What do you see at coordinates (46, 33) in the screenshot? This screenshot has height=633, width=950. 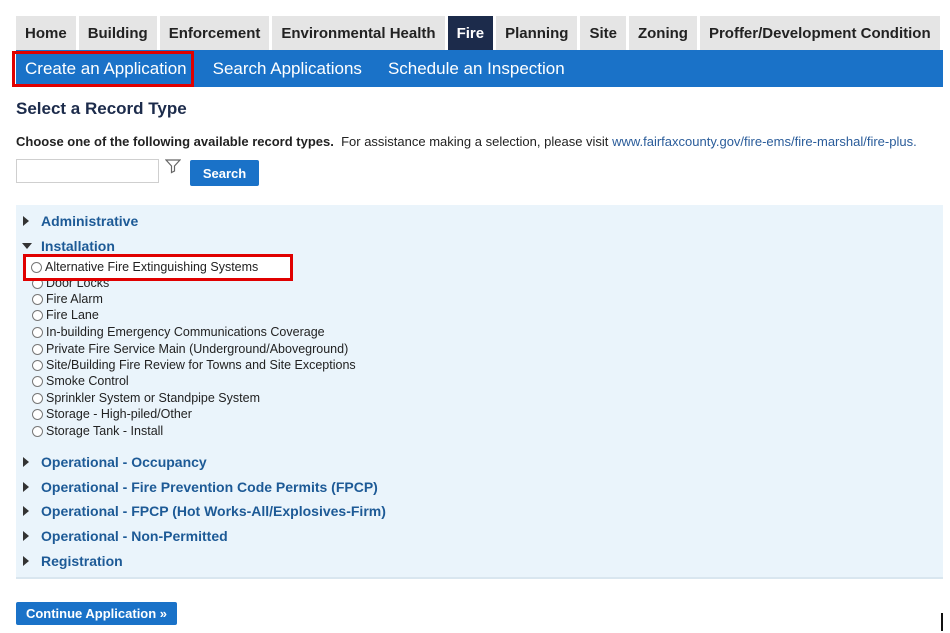 I see `tab-home: Home` at bounding box center [46, 33].